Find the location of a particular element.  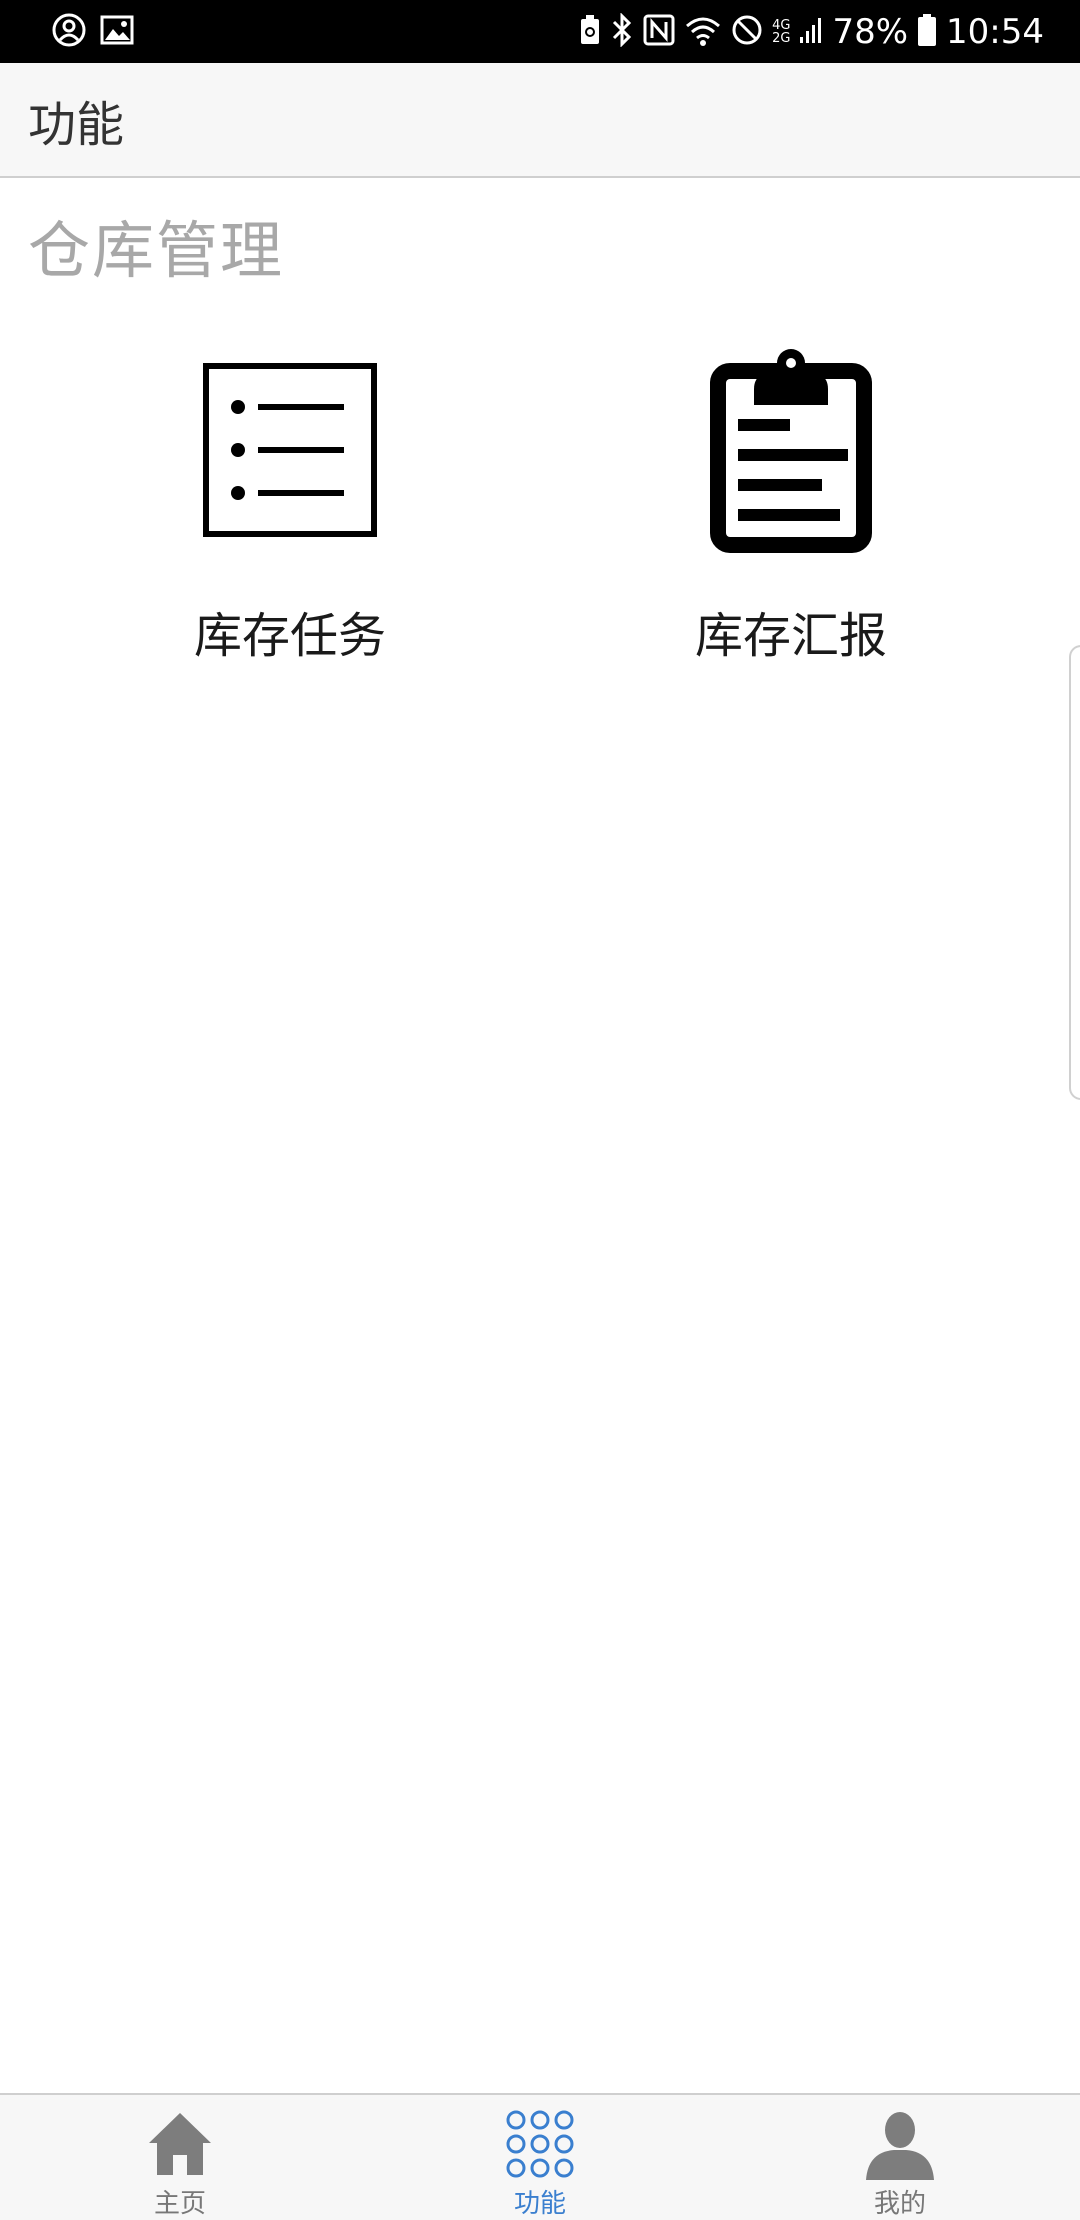

wifi-icon is located at coordinates (703, 32).